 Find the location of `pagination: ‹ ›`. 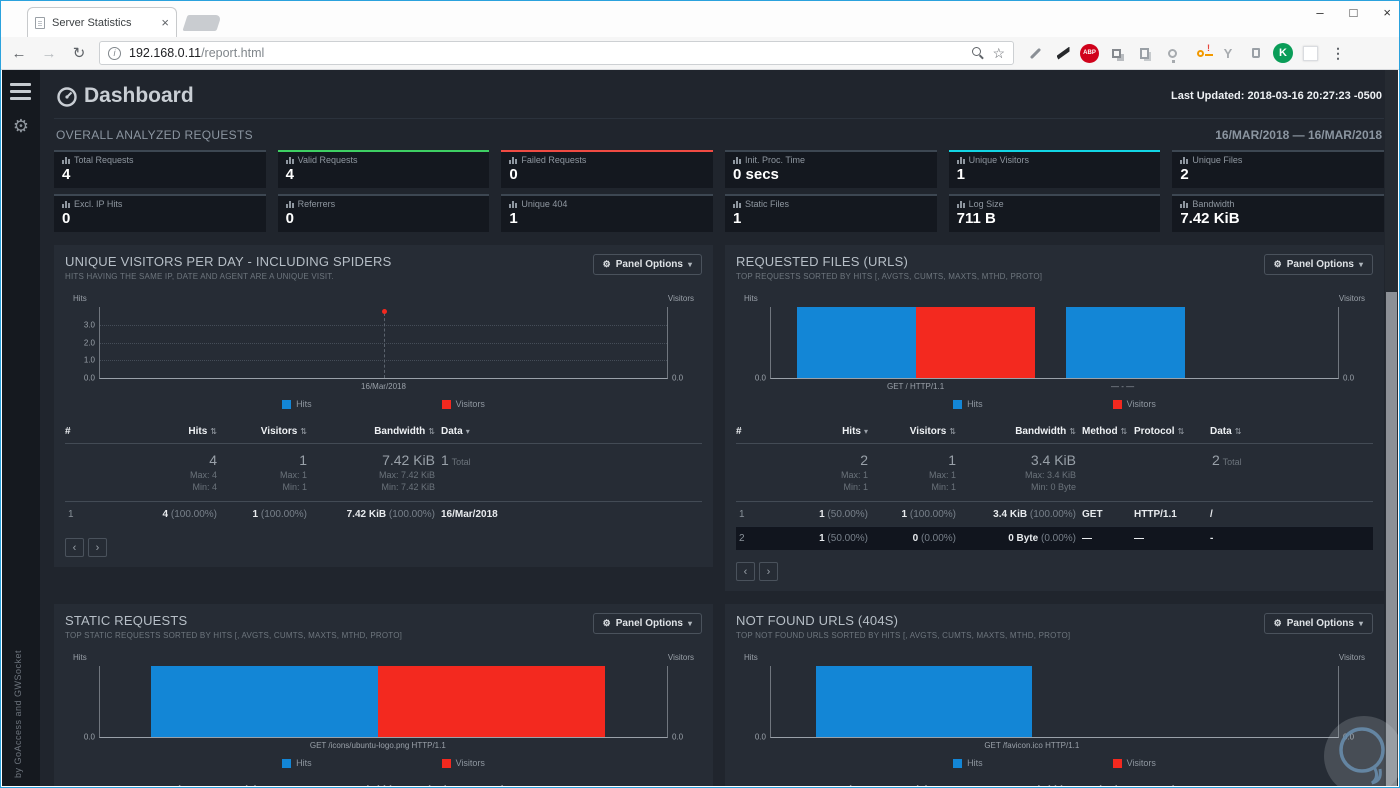

pagination: ‹ › is located at coordinates (1054, 571).